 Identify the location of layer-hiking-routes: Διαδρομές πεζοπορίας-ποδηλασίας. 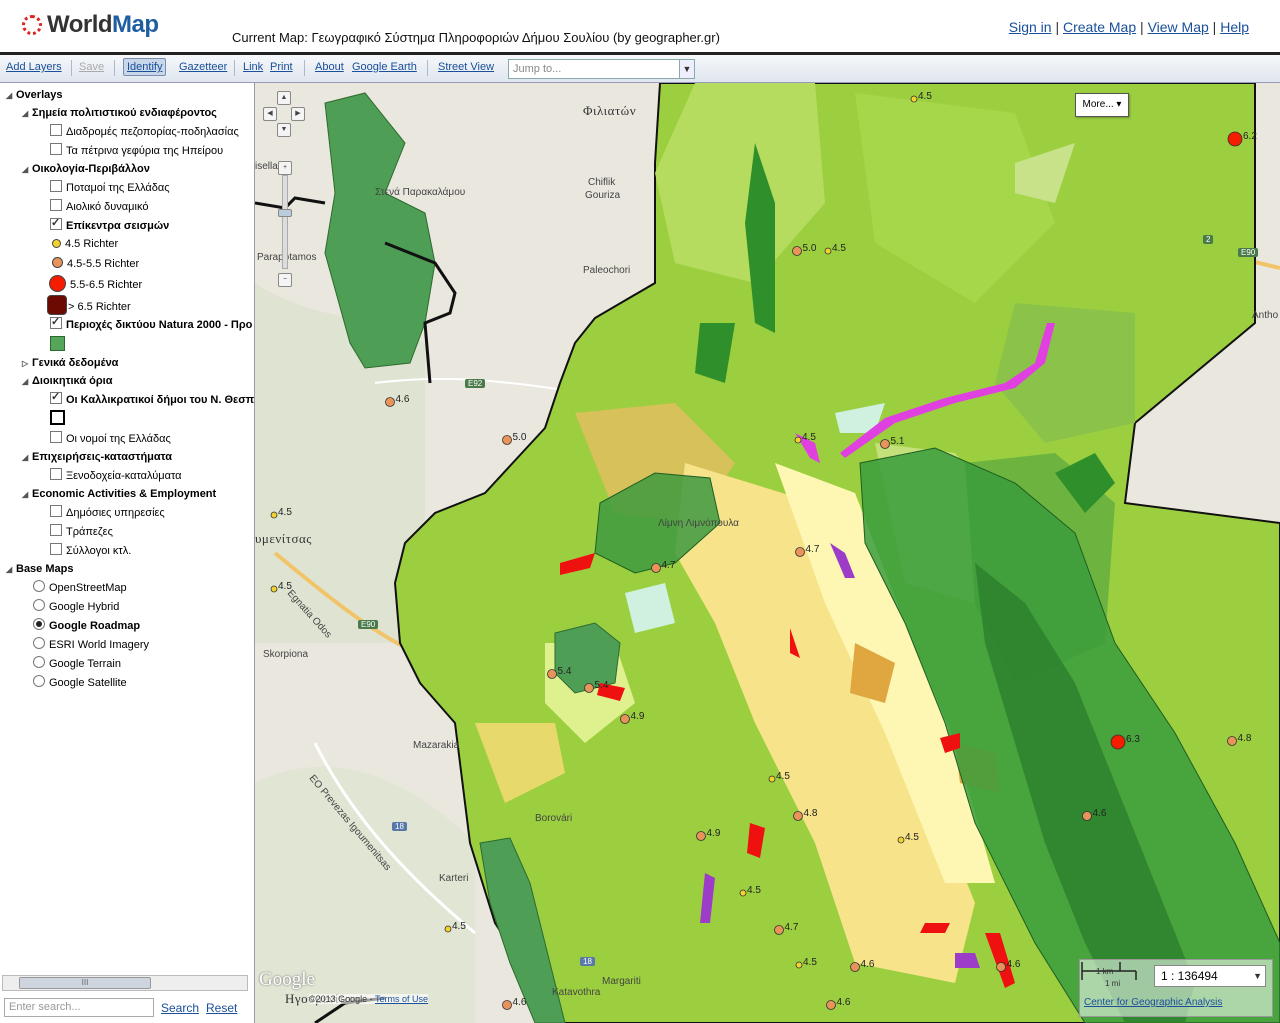
(144, 132).